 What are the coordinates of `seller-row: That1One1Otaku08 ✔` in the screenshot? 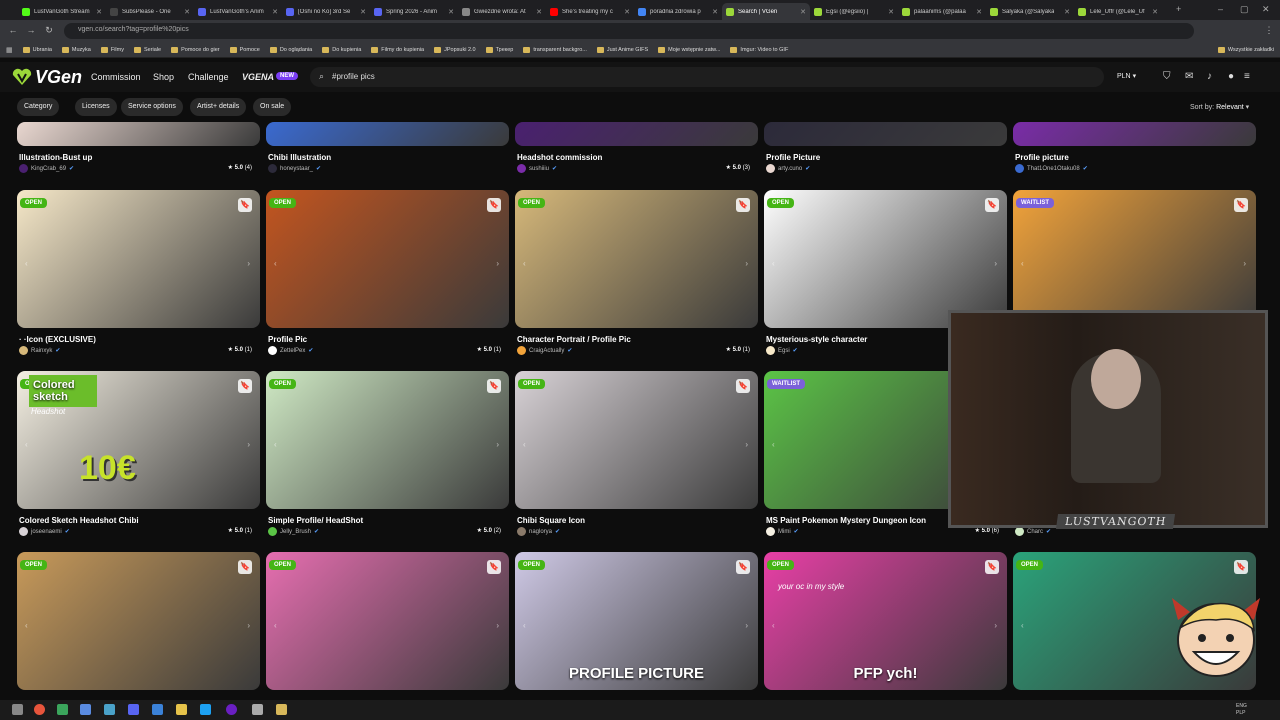 It's located at (1051, 168).